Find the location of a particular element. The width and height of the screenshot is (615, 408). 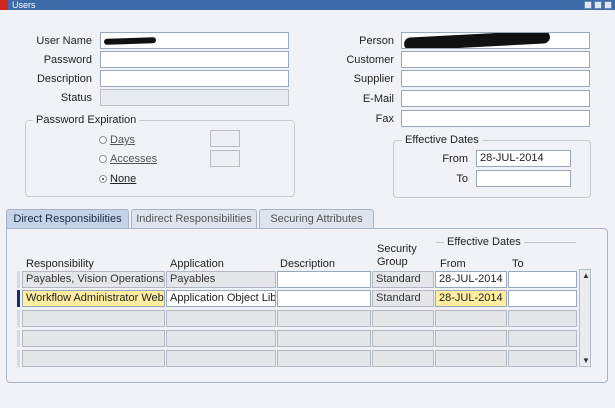

user-name-label: User Name is located at coordinates (64, 41).